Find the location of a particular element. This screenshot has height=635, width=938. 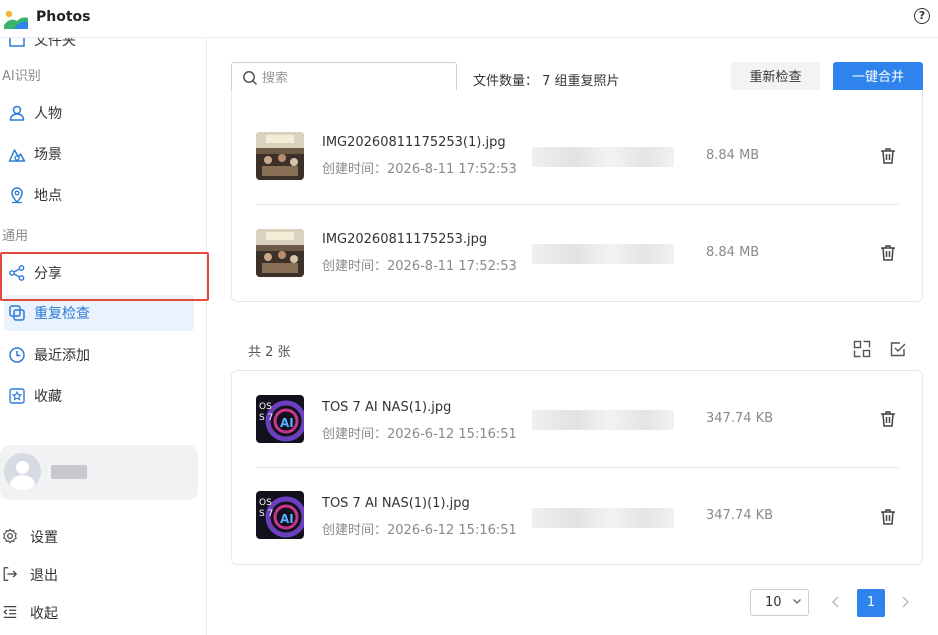

sidebar-item-people: 人物 is located at coordinates (97, 113).